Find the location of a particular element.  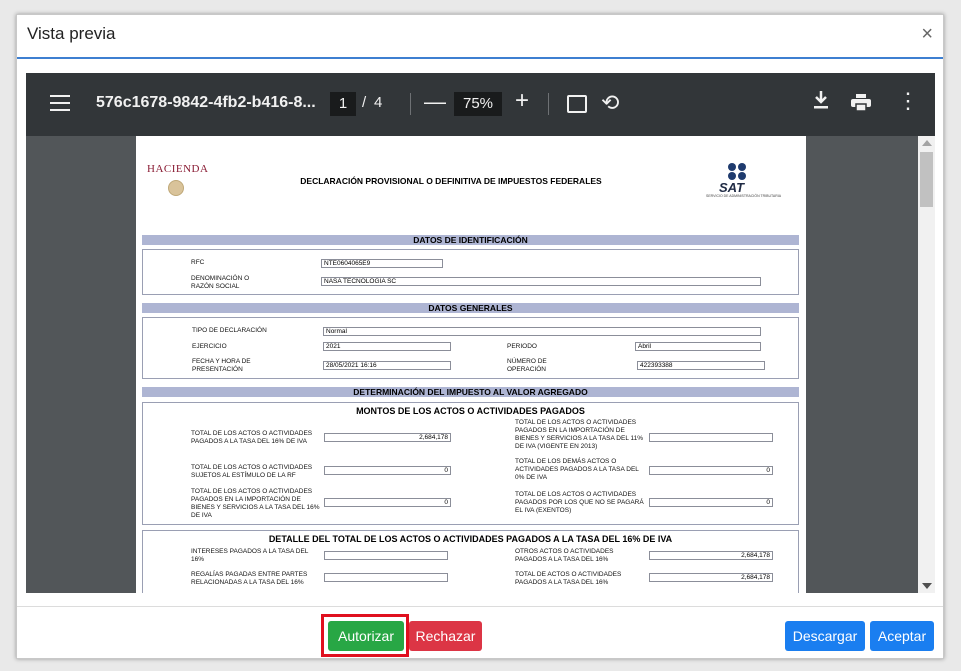

d1-field is located at coordinates (386, 555).